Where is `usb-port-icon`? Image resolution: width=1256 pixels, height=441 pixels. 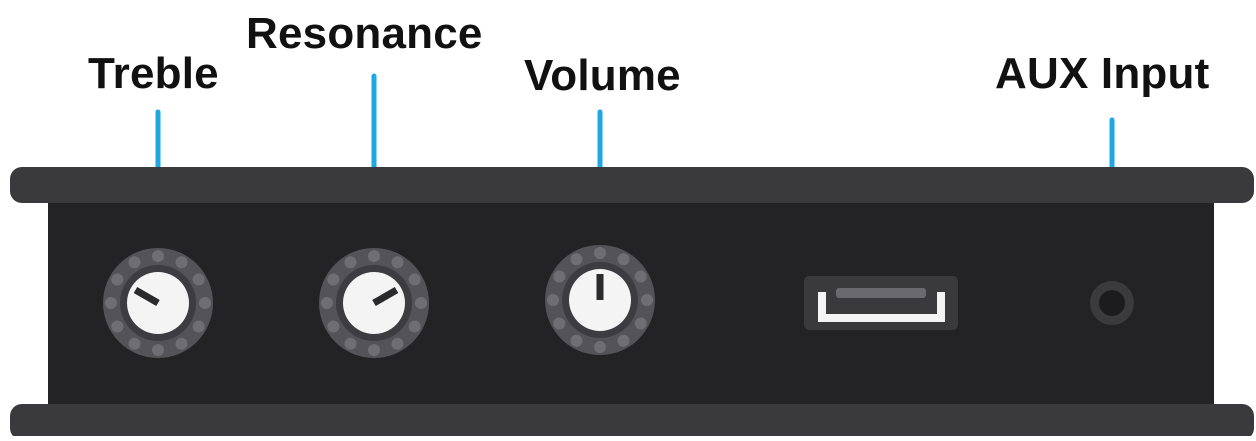 usb-port-icon is located at coordinates (881, 303).